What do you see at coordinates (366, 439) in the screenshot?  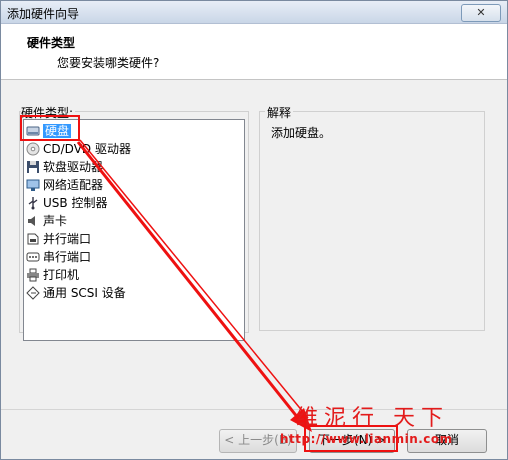 I see `watermark-url: http://www.lianmin.com` at bounding box center [366, 439].